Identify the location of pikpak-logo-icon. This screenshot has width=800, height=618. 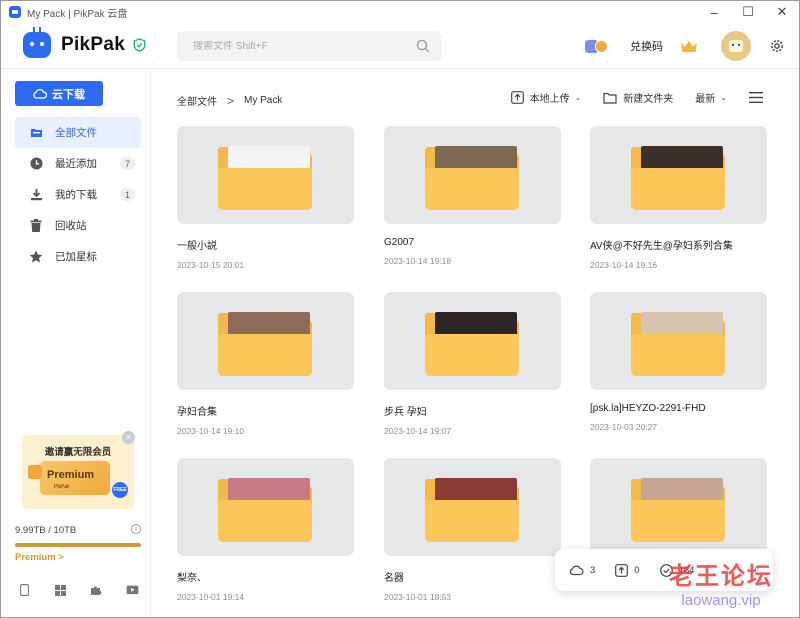
(37, 42).